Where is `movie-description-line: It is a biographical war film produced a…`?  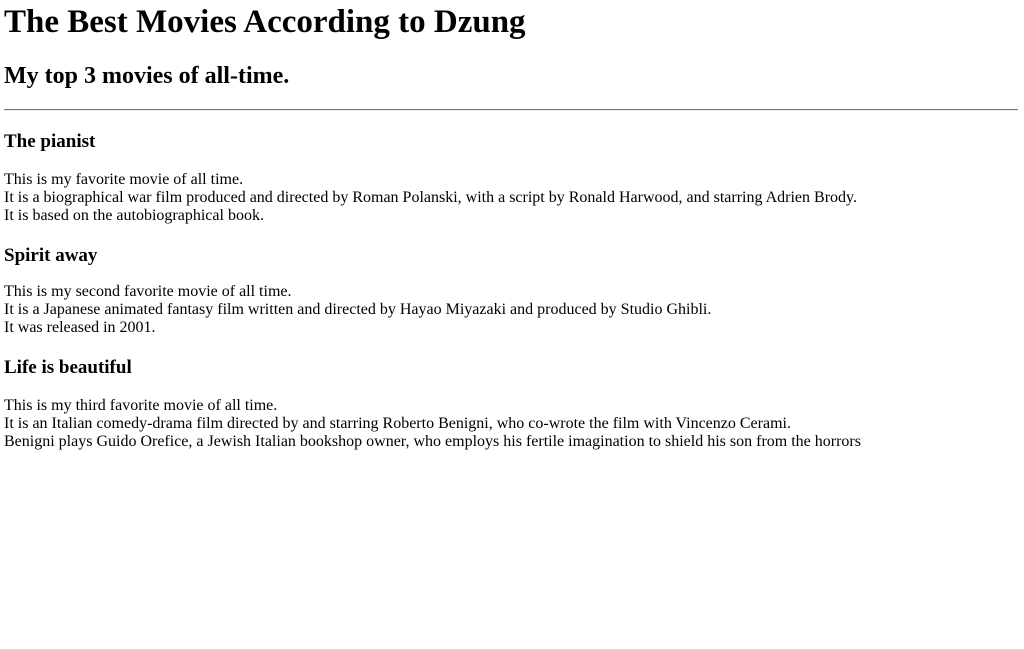 movie-description-line: It is a biographical war film produced a… is located at coordinates (430, 197).